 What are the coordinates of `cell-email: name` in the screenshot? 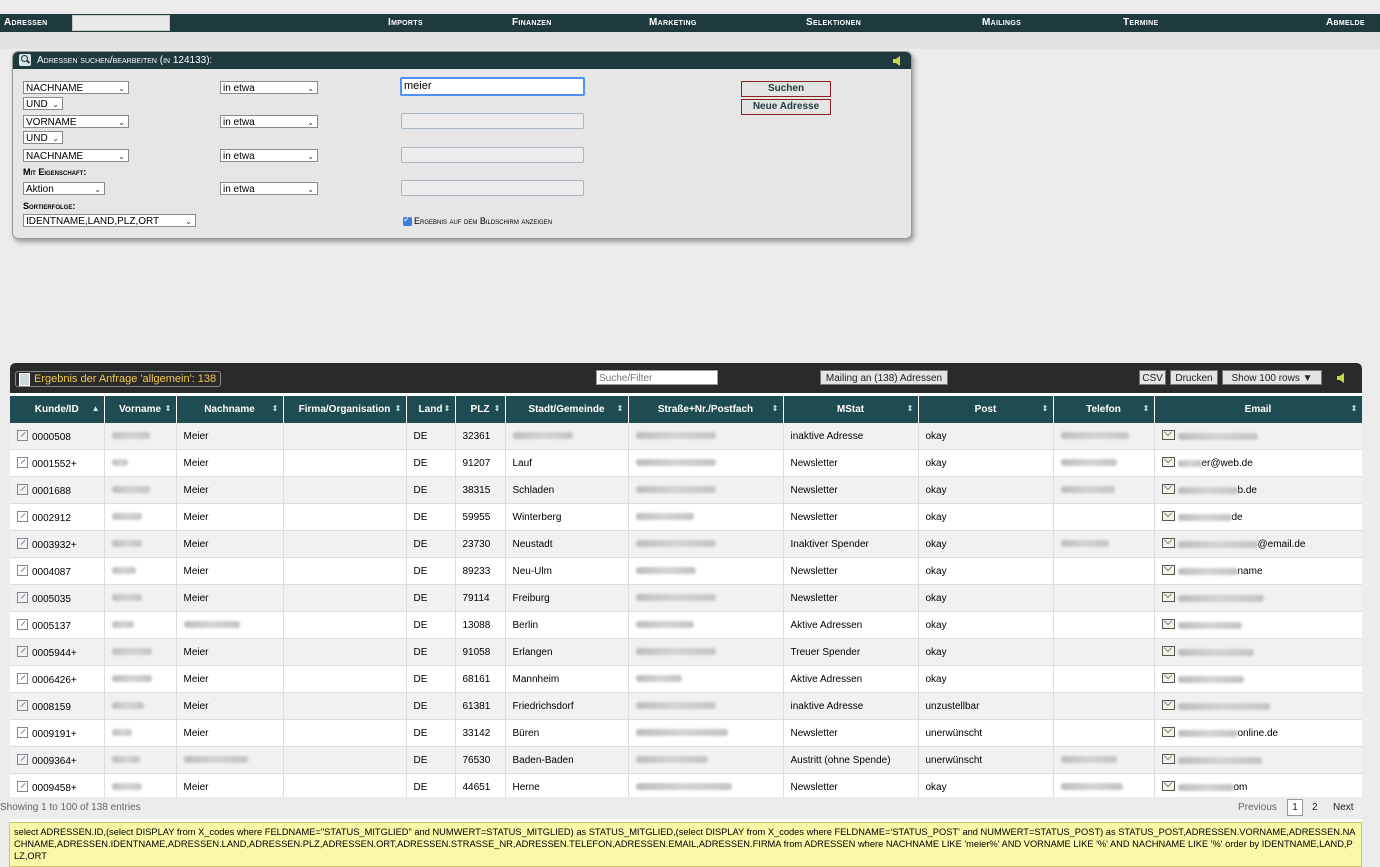 It's located at (1258, 571).